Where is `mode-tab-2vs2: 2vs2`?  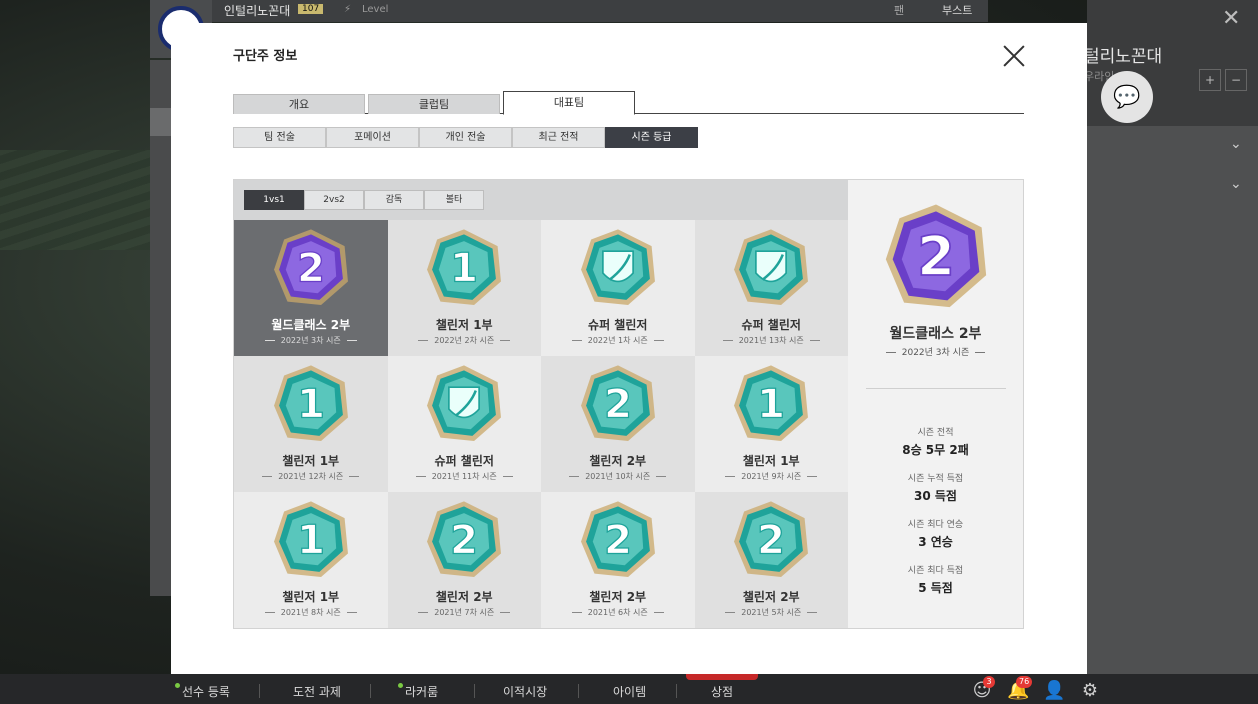 mode-tab-2vs2: 2vs2 is located at coordinates (334, 200).